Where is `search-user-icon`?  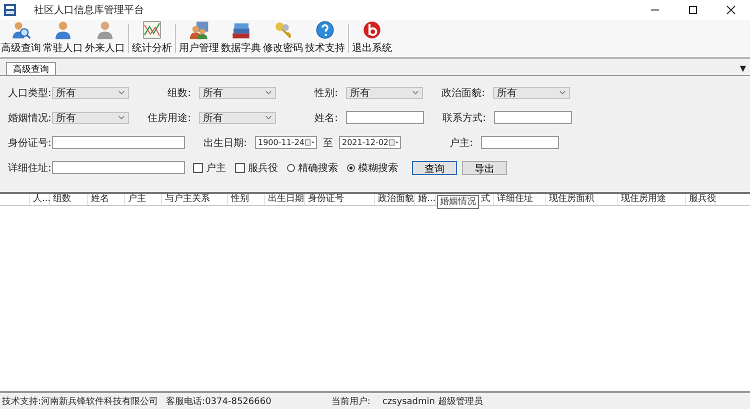 search-user-icon is located at coordinates (21, 30).